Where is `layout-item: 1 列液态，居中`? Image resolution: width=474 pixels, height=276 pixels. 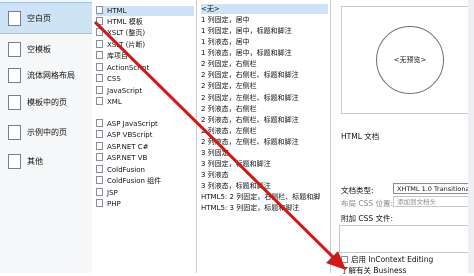 layout-item: 1 列液态，居中 is located at coordinates (225, 42).